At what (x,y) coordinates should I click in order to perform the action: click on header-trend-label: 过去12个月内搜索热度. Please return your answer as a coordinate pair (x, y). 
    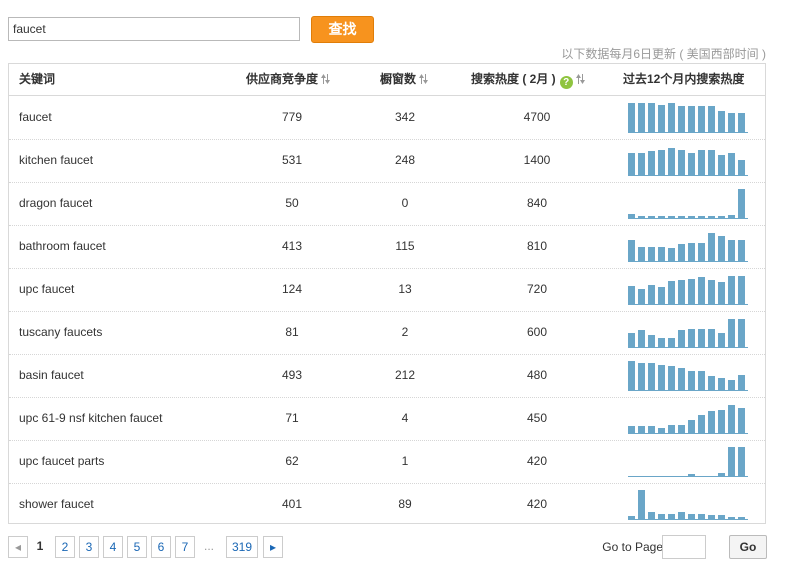
    Looking at the image, I should click on (684, 79).